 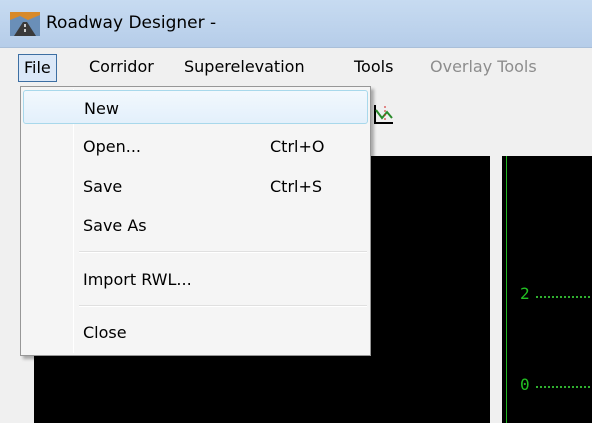 I want to click on menu-file: File, so click(x=37, y=68).